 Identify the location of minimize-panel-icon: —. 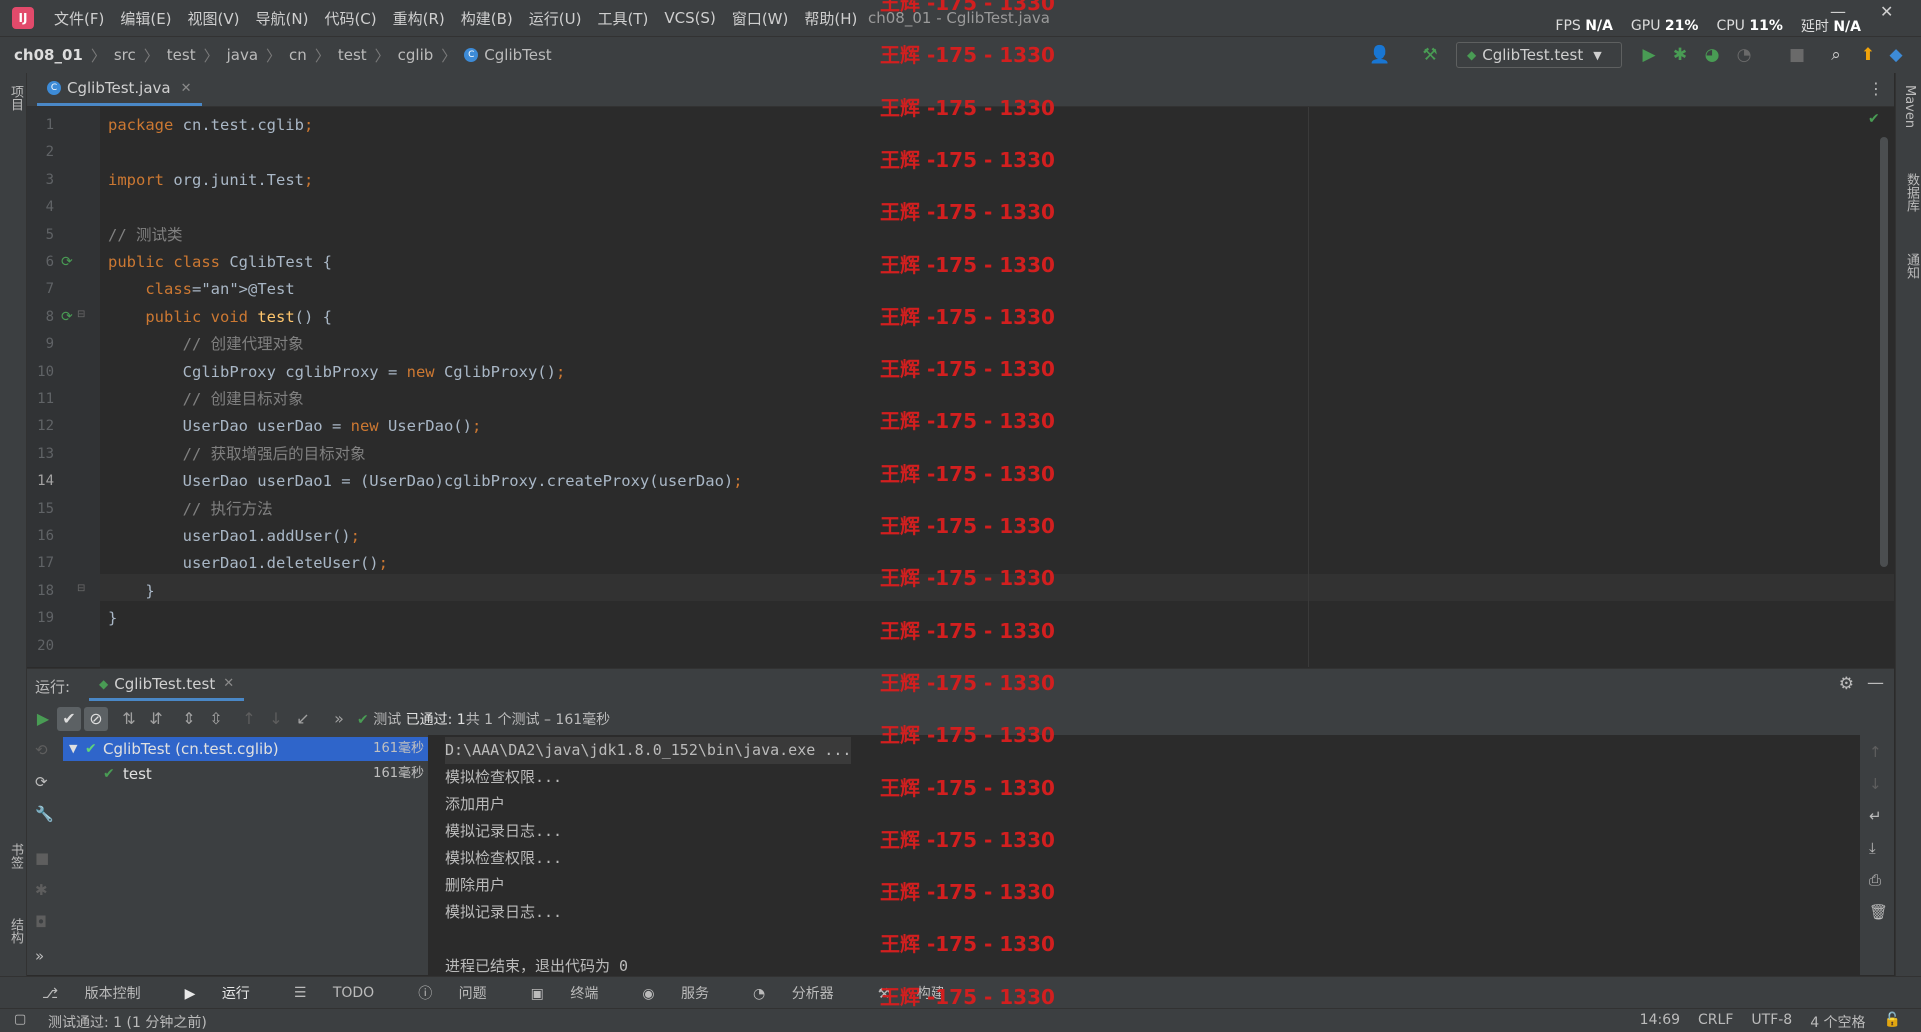
(1875, 683).